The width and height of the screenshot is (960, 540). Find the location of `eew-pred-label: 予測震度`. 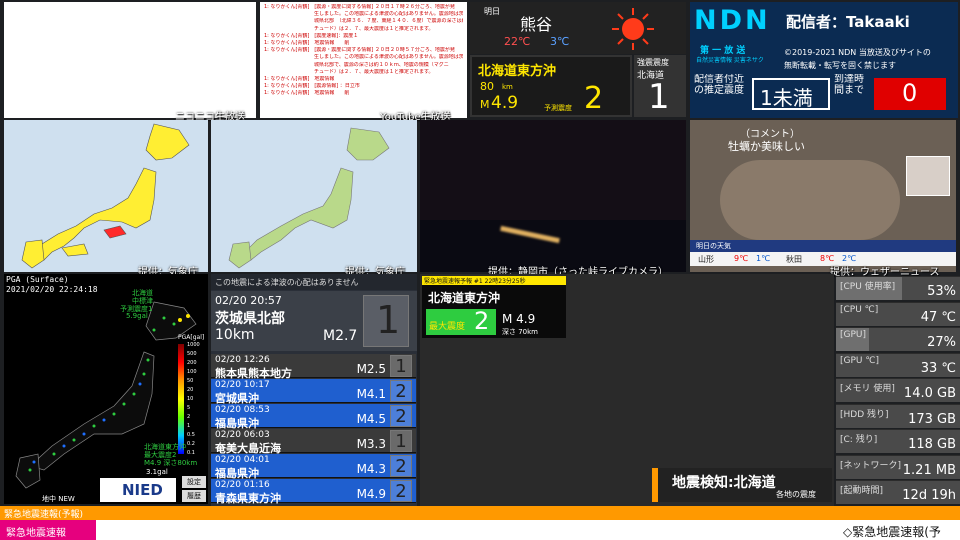

eew-pred-label: 予測震度 is located at coordinates (558, 108).